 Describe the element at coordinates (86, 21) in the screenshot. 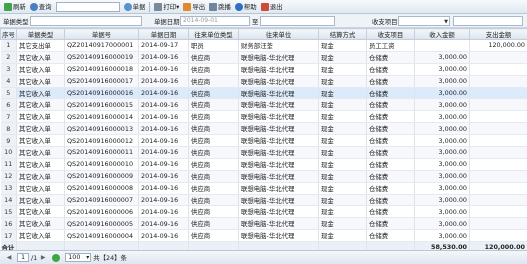

I see `doc-type-select` at that location.